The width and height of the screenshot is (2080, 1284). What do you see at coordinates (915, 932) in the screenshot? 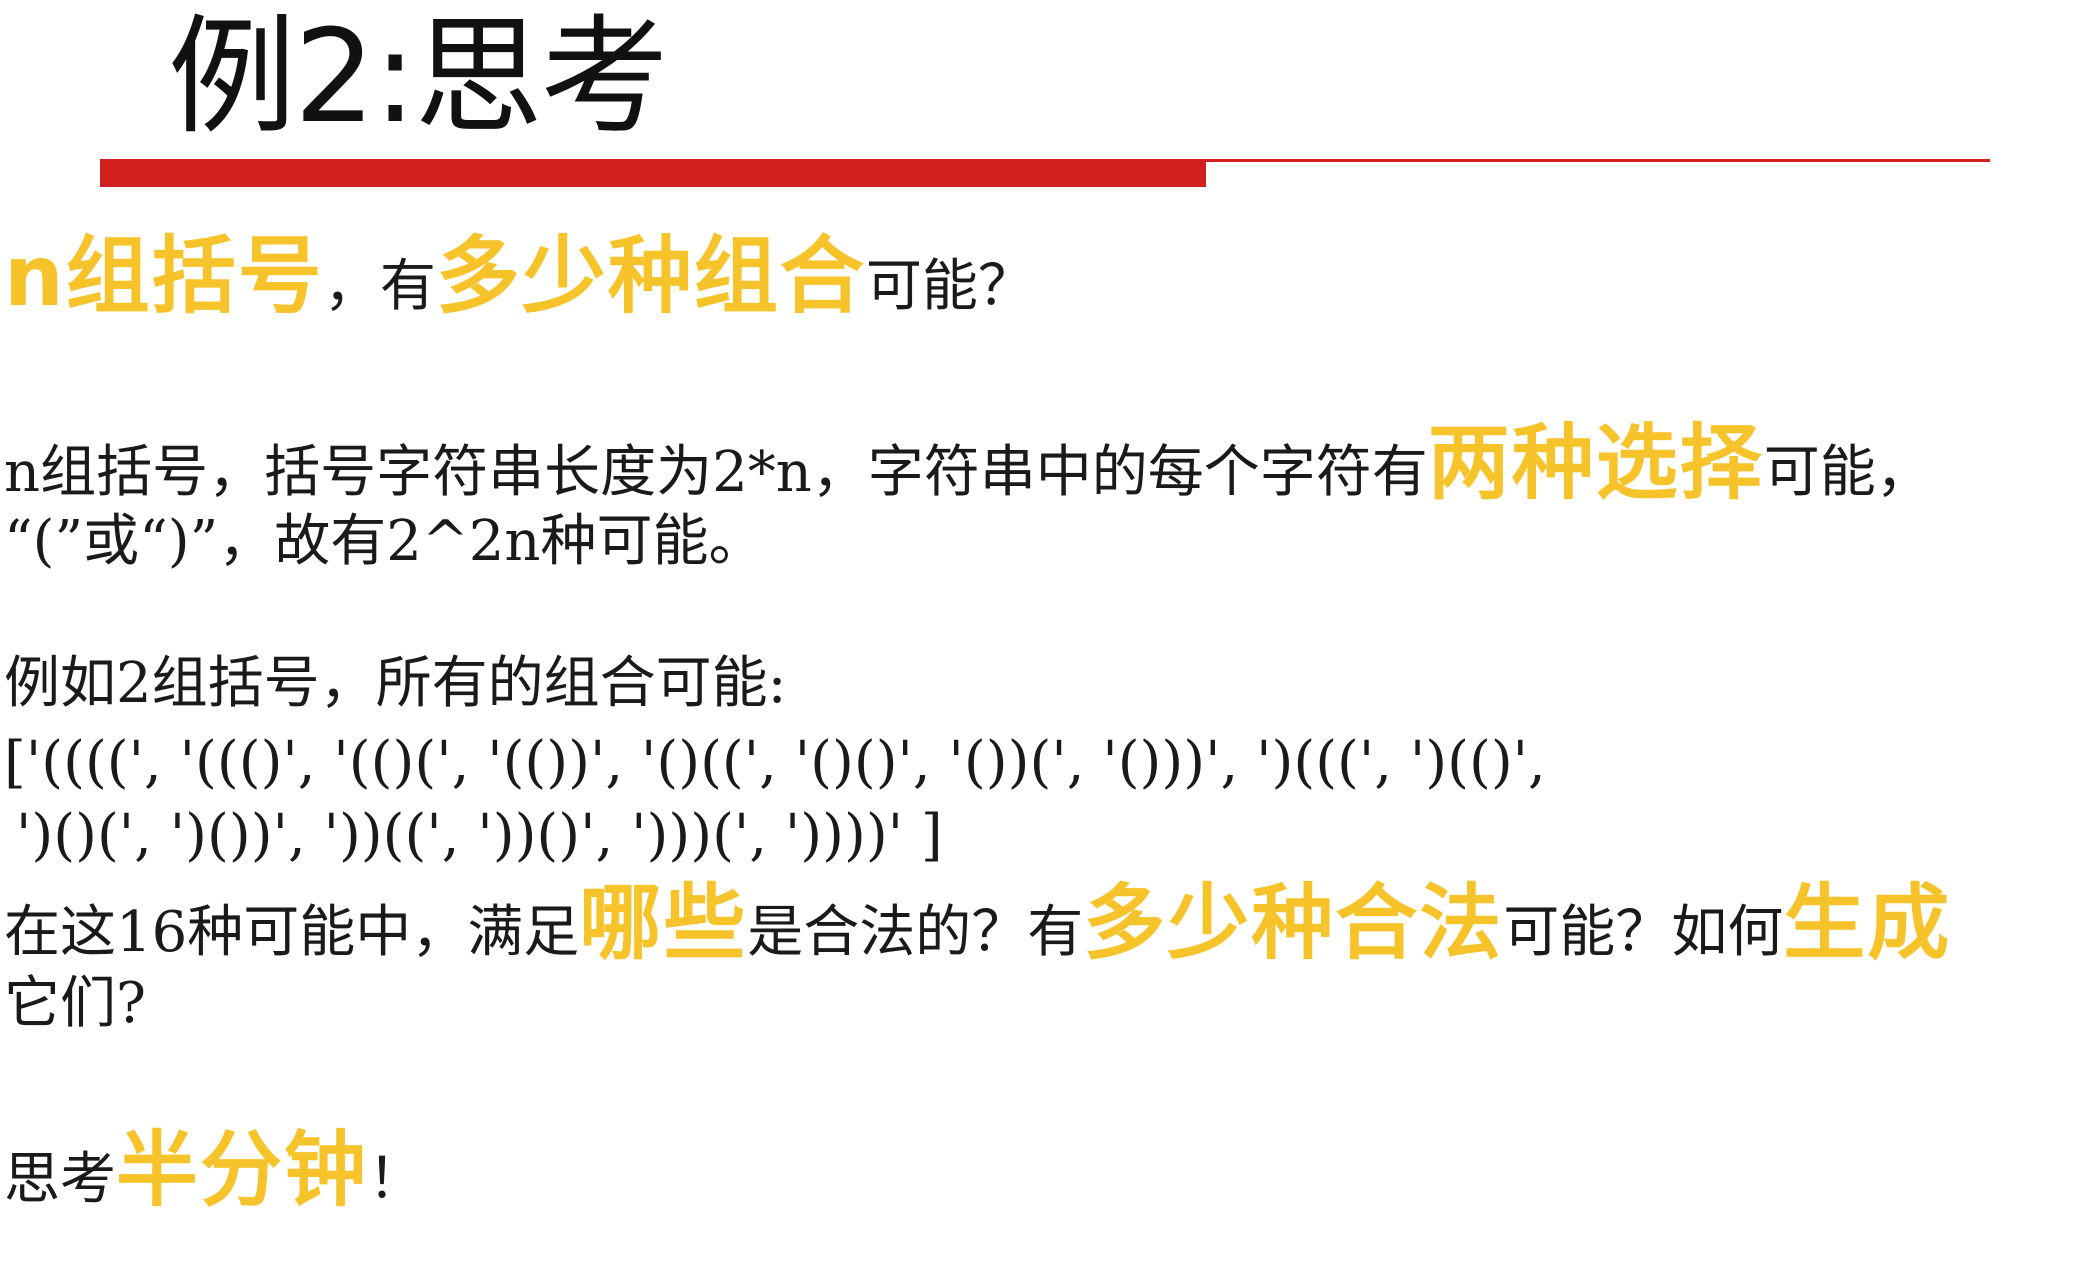
I see `followup-text-2: 是合法的？有` at bounding box center [915, 932].